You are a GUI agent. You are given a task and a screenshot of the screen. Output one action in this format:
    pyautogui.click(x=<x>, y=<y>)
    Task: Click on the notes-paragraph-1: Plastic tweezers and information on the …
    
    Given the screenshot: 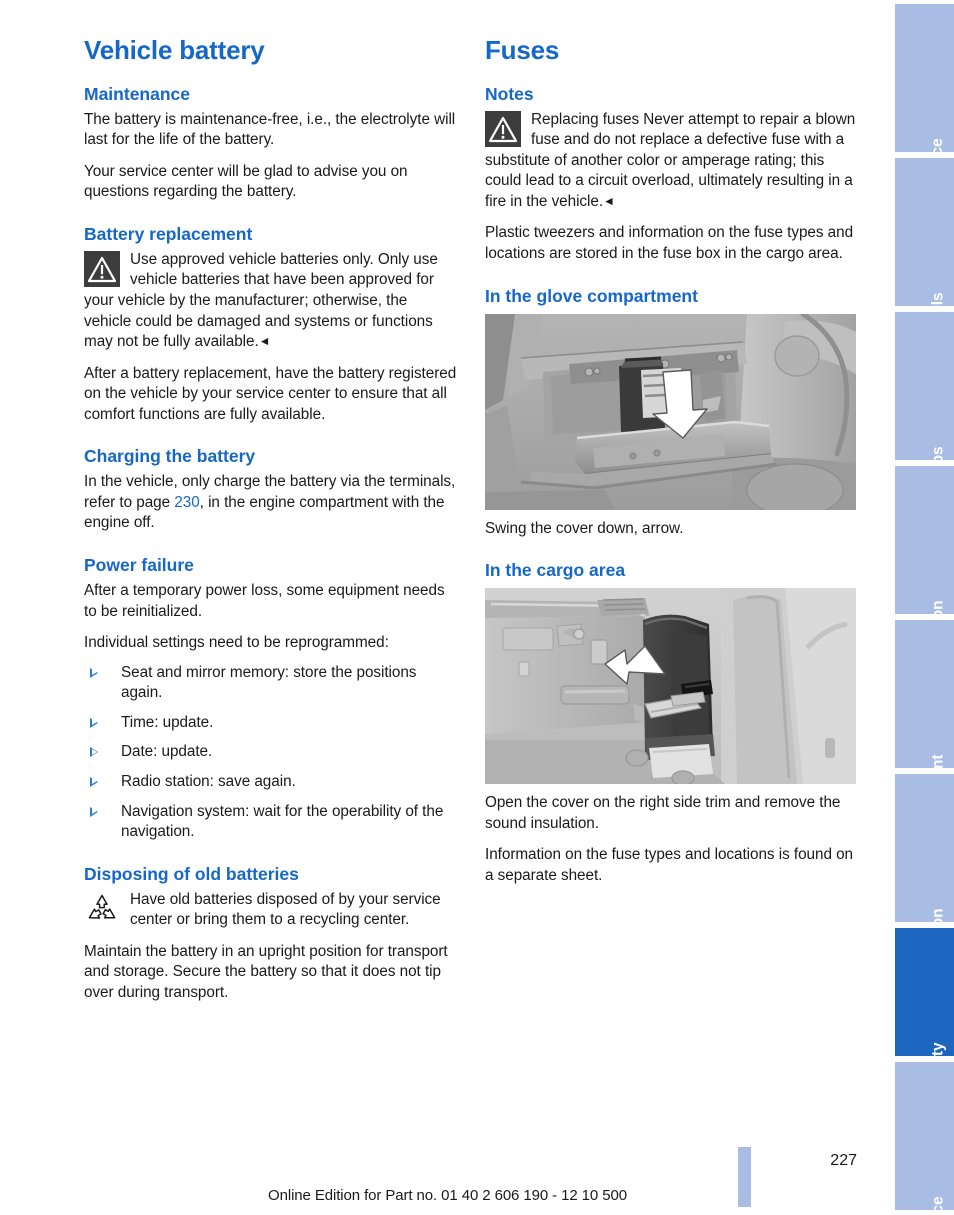 What is the action you would take?
    pyautogui.click(x=669, y=243)
    